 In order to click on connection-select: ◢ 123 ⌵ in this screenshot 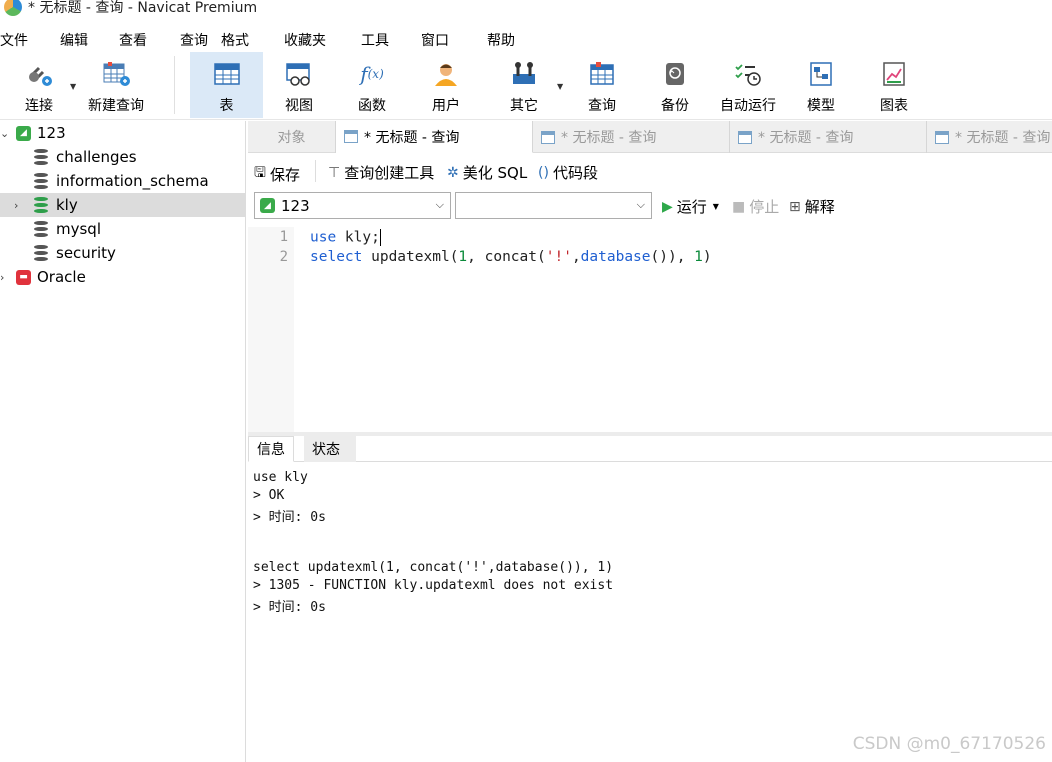, I will do `click(352, 205)`.